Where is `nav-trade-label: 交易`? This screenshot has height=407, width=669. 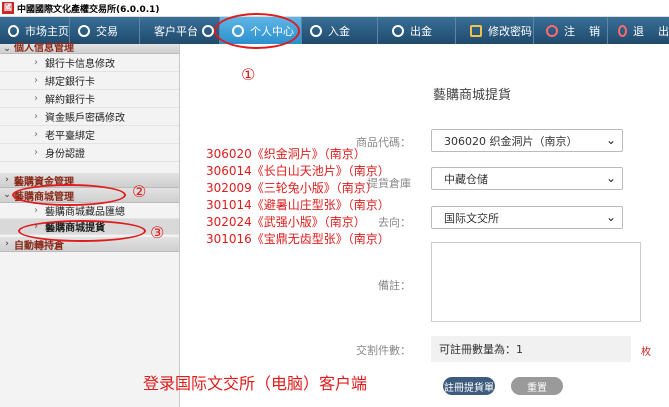 nav-trade-label: 交易 is located at coordinates (107, 31).